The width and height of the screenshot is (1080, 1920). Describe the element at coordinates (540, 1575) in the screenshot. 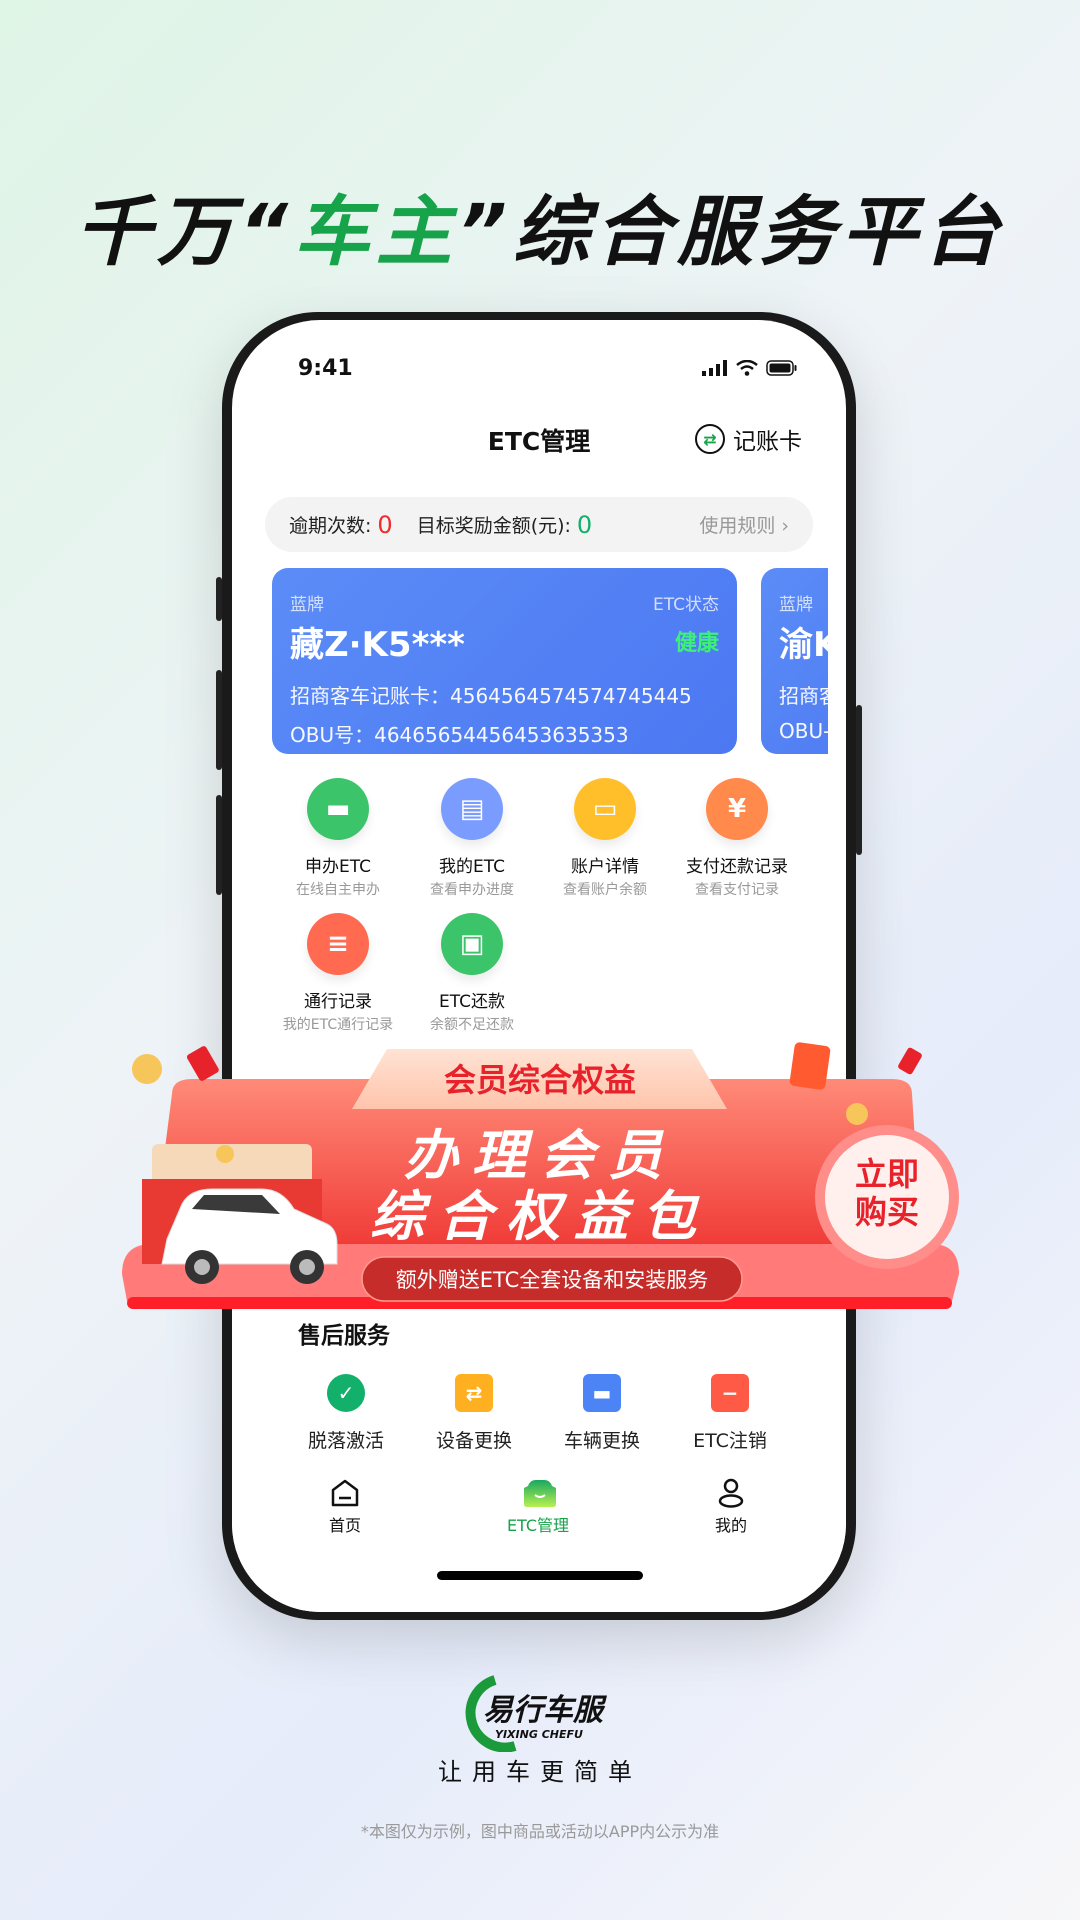

I see `home-indicator` at that location.